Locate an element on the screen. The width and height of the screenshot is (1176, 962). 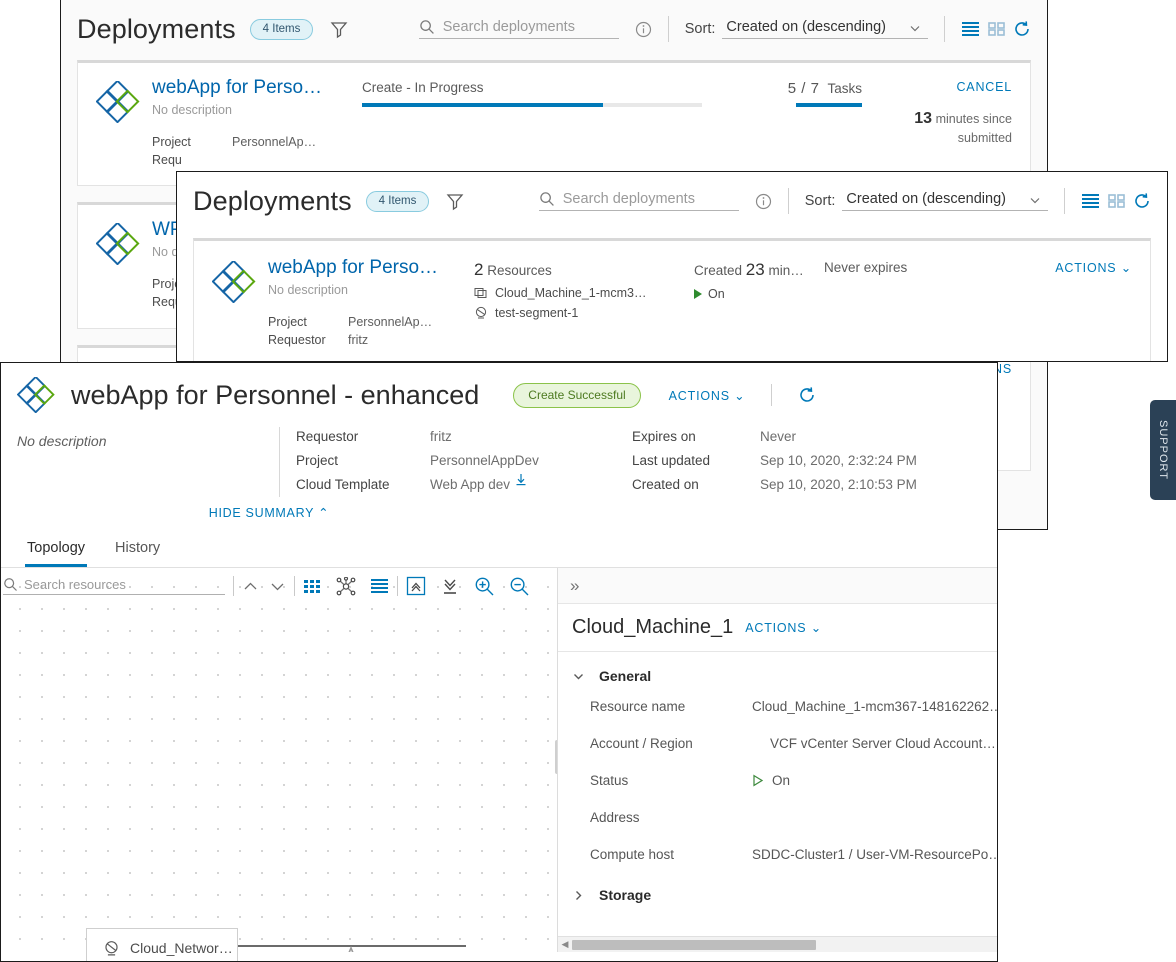
expires-label: Never expires is located at coordinates (866, 267).